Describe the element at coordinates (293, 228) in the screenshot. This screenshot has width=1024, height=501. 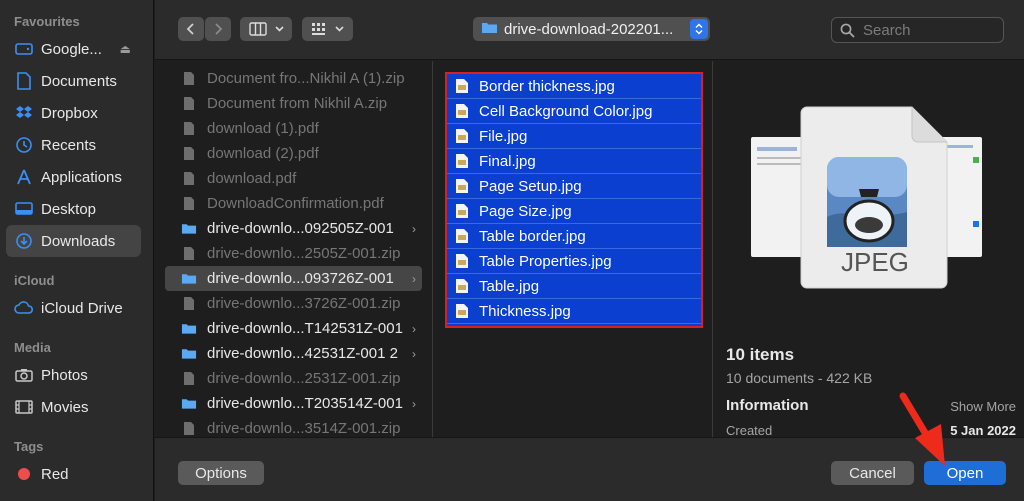
I see `folder-row: drive-downlo...092505Z-001 ›` at that location.